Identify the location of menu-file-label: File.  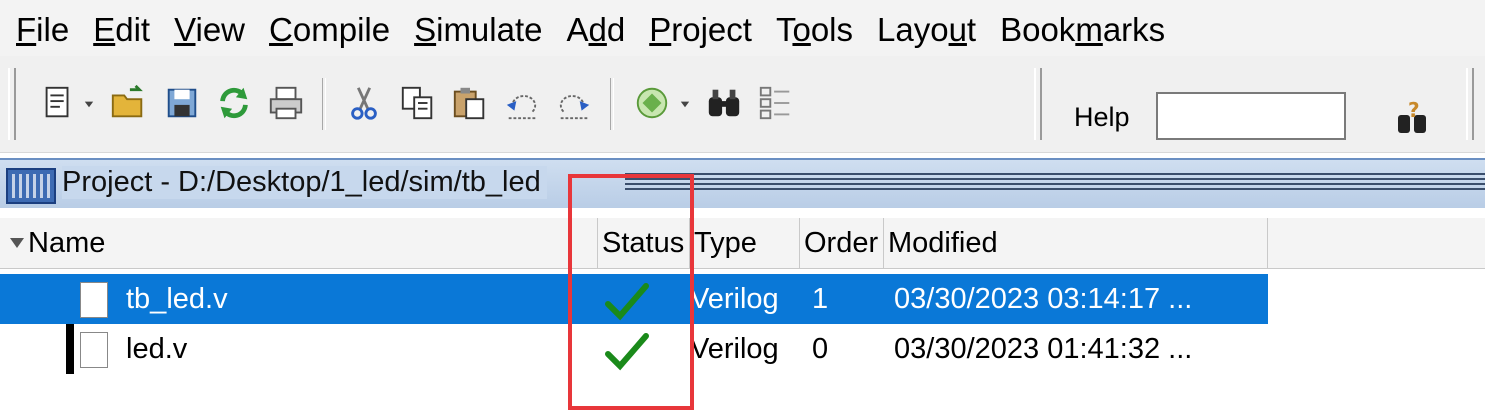
(43, 29).